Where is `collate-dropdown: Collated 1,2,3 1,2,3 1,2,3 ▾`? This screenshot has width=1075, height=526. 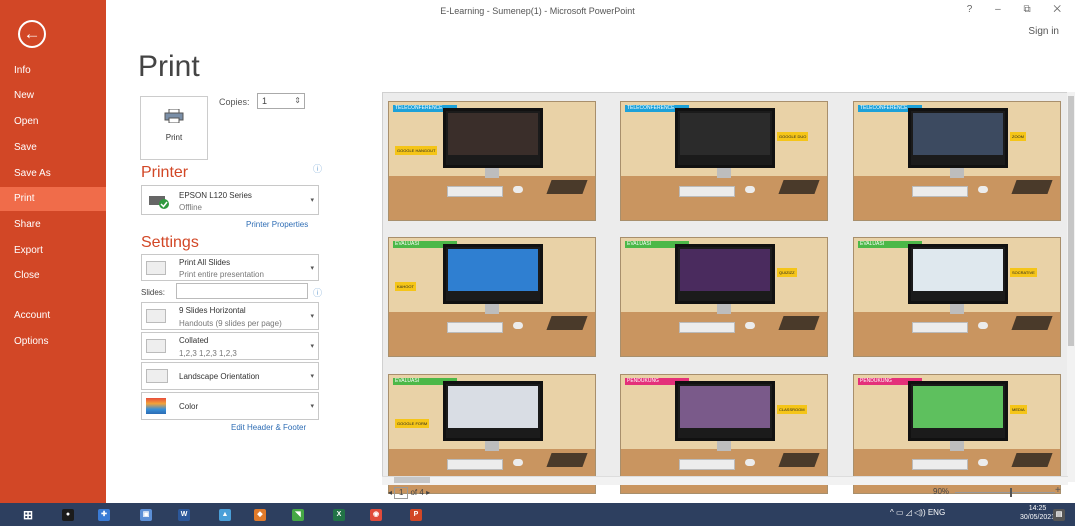
collate-dropdown: Collated 1,2,3 1,2,3 1,2,3 ▾ is located at coordinates (230, 346).